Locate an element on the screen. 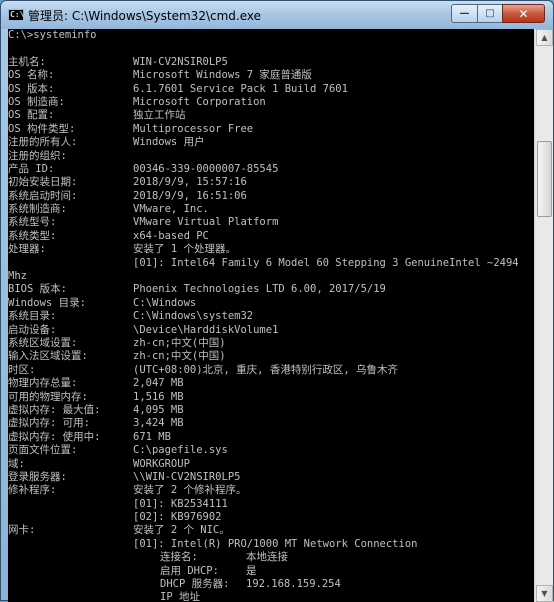 This screenshot has height=602, width=554. processor-wrap-line: Mhz is located at coordinates (271, 276).